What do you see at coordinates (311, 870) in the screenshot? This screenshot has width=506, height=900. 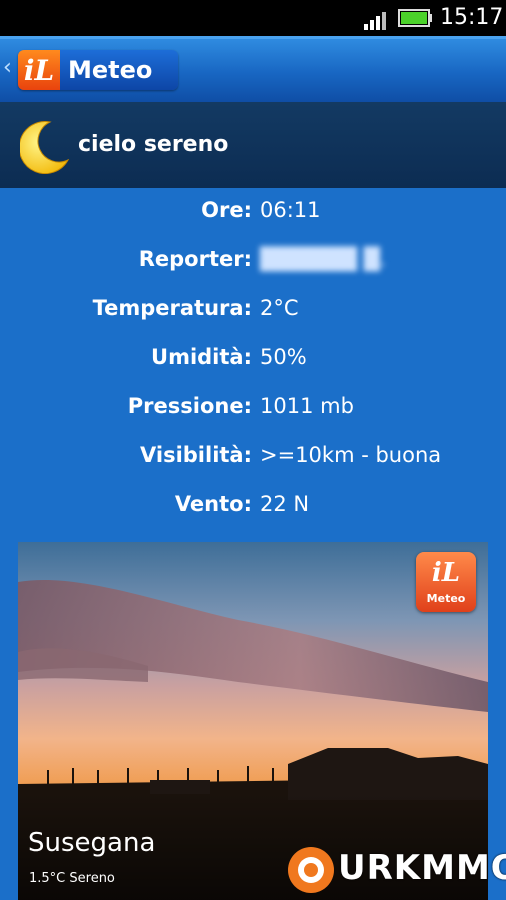 I see `gamepad-icon` at bounding box center [311, 870].